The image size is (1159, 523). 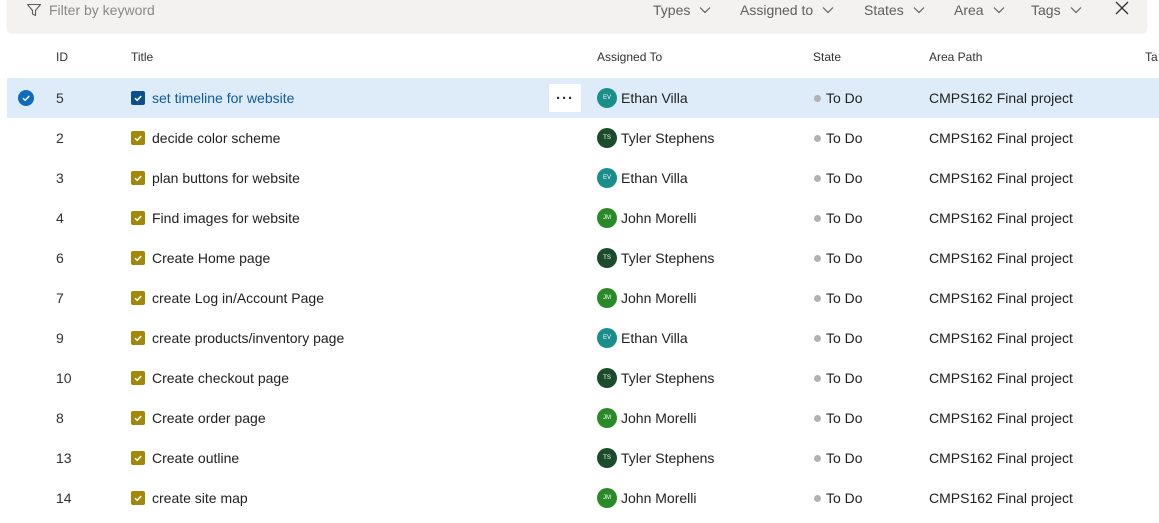 I want to click on row-title-cell: Create checkout page, so click(x=210, y=378).